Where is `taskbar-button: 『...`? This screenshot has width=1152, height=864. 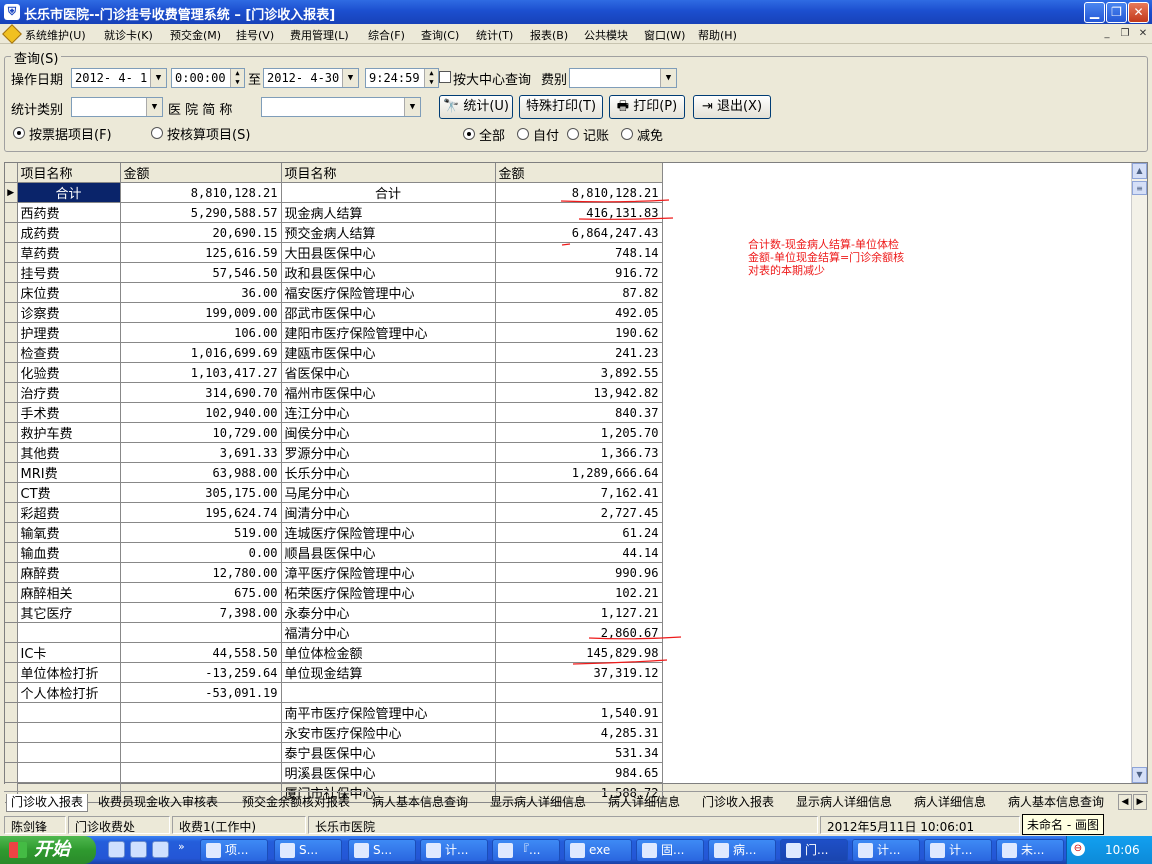 taskbar-button: 『... is located at coordinates (526, 850).